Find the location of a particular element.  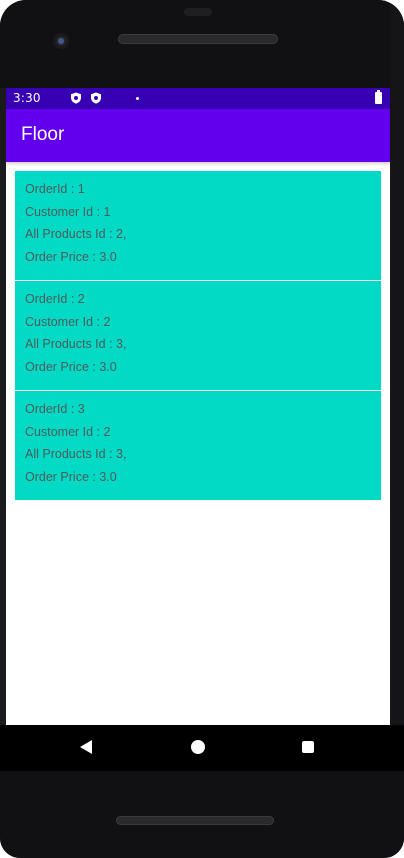

customer-id-text: Customer Id : 1 is located at coordinates (68, 212).